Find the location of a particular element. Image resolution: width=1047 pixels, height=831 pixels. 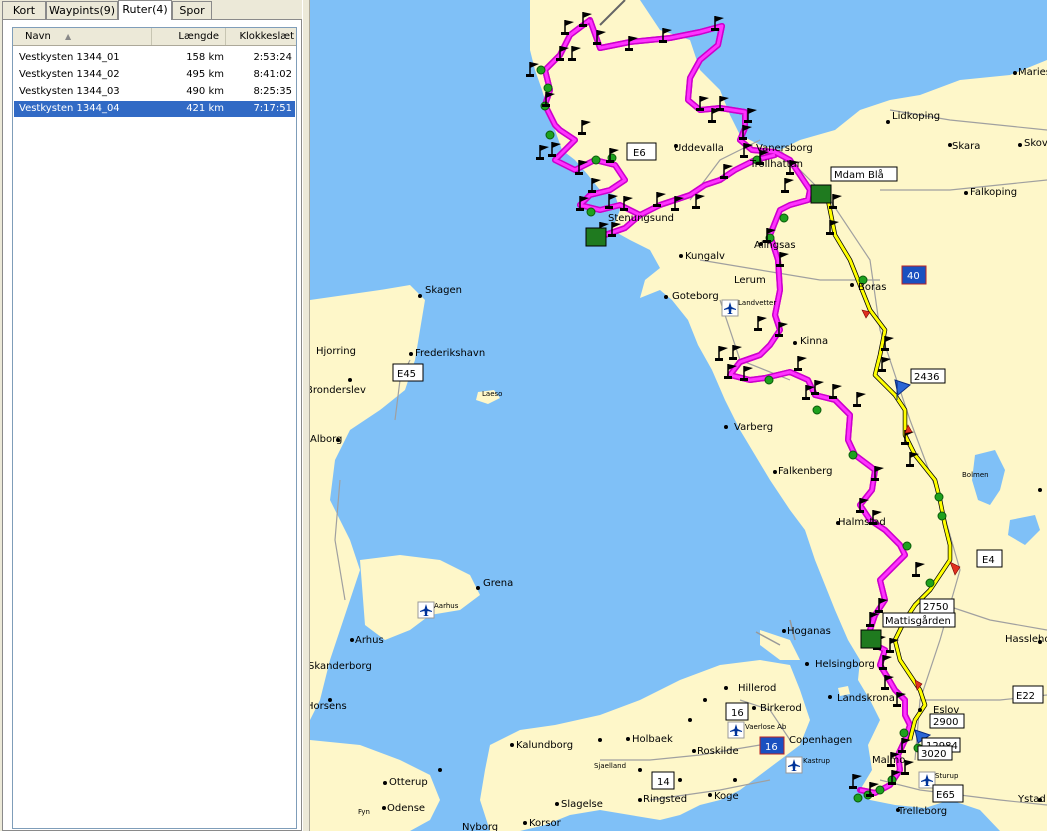

tab-kort: Kort is located at coordinates (24, 10).